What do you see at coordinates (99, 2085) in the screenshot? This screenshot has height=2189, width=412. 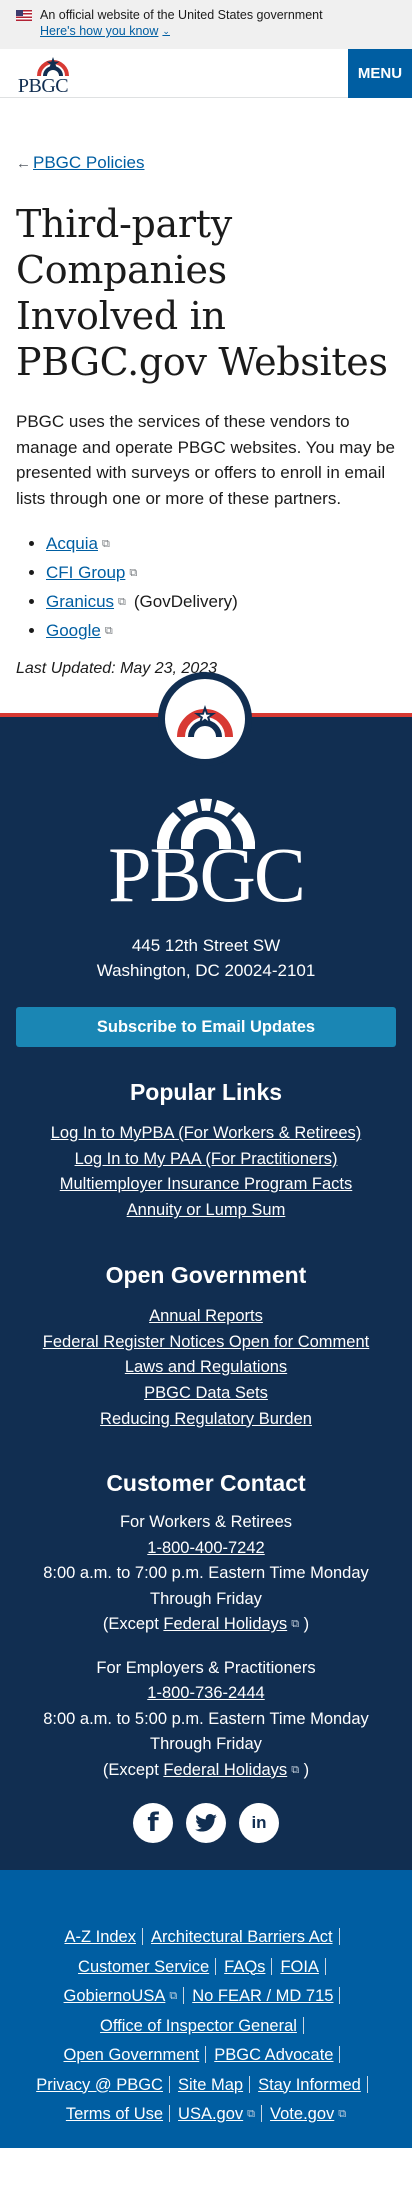 I see `privacy-link: Privacy @ PBGC` at bounding box center [99, 2085].